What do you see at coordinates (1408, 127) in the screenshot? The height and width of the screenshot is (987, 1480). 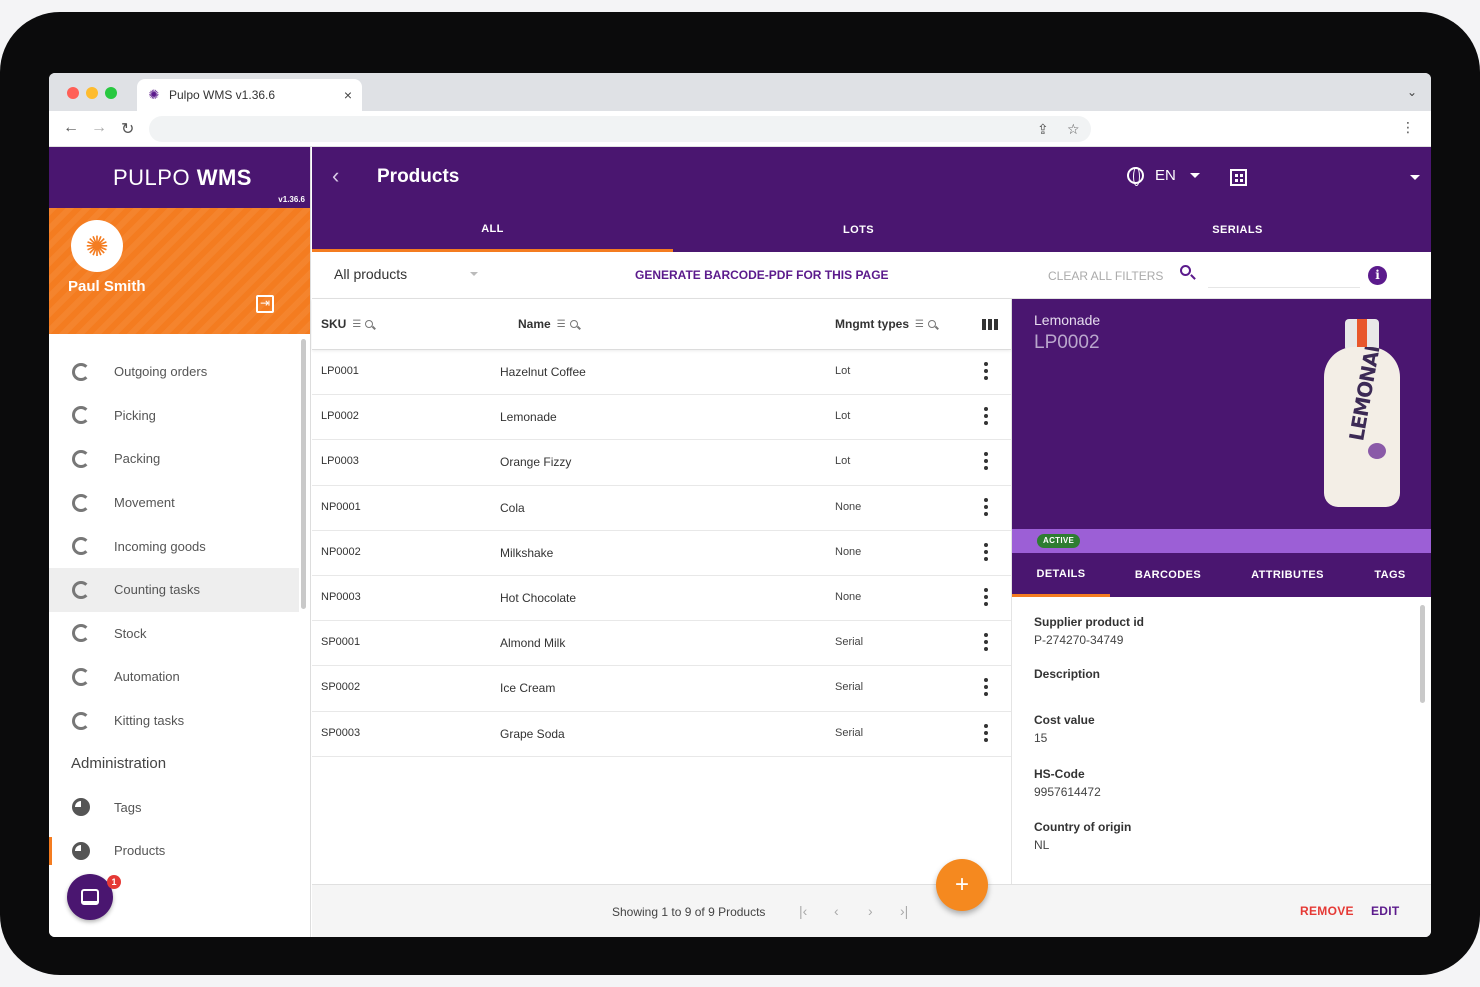 I see `browser-menu-icon: ⋮` at bounding box center [1408, 127].